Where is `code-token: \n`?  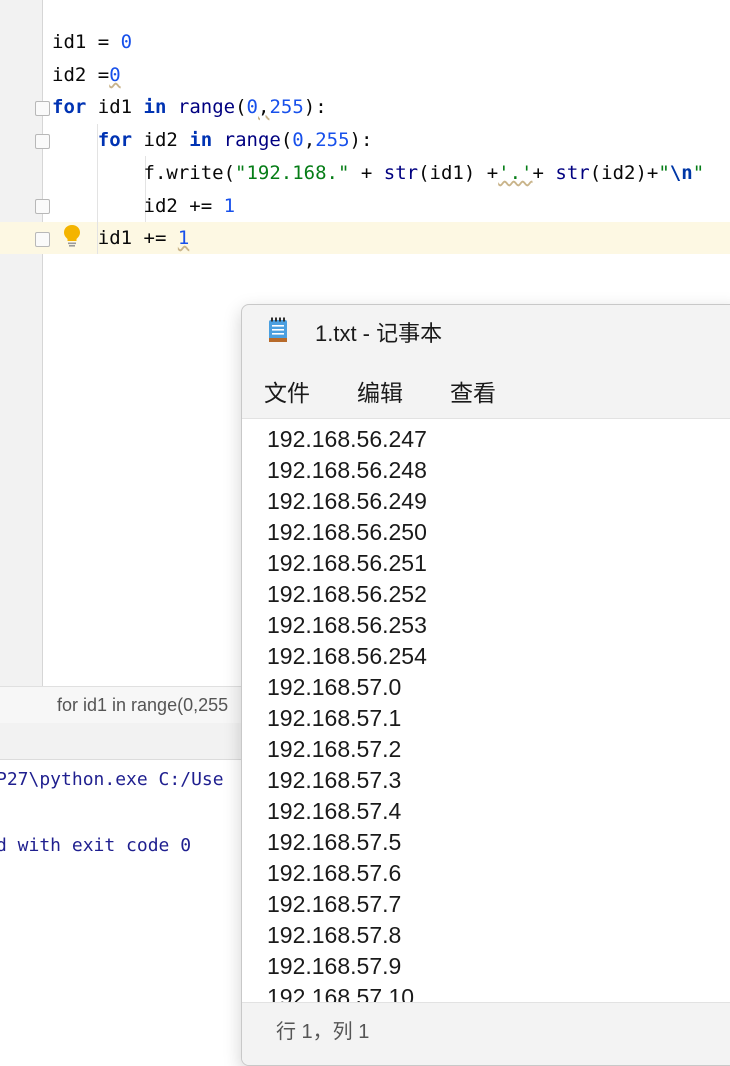
code-token: \n is located at coordinates (681, 173).